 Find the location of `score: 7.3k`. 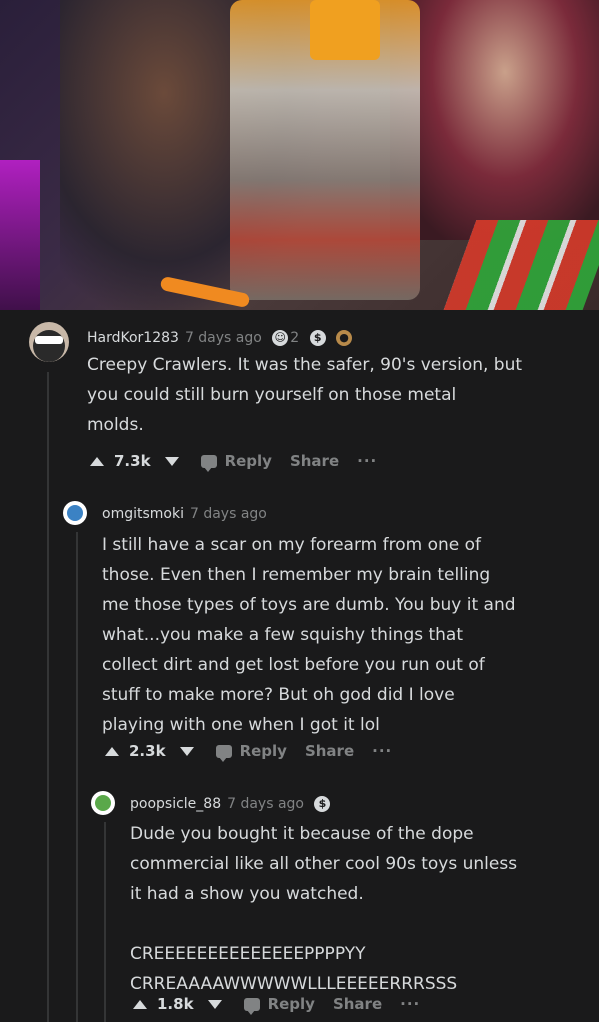

score: 7.3k is located at coordinates (132, 461).